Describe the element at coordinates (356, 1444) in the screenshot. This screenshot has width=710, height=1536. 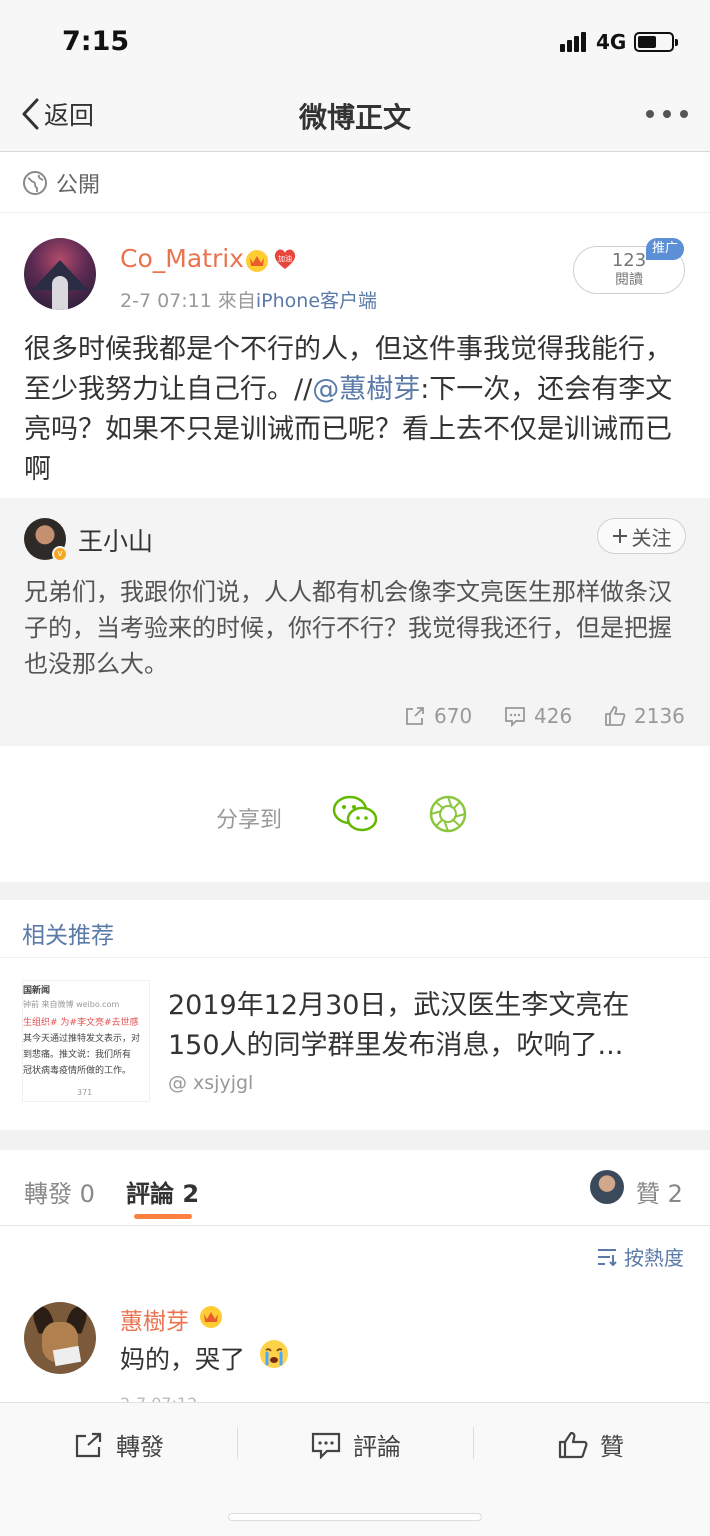
I see `comment-button: 評論` at that location.